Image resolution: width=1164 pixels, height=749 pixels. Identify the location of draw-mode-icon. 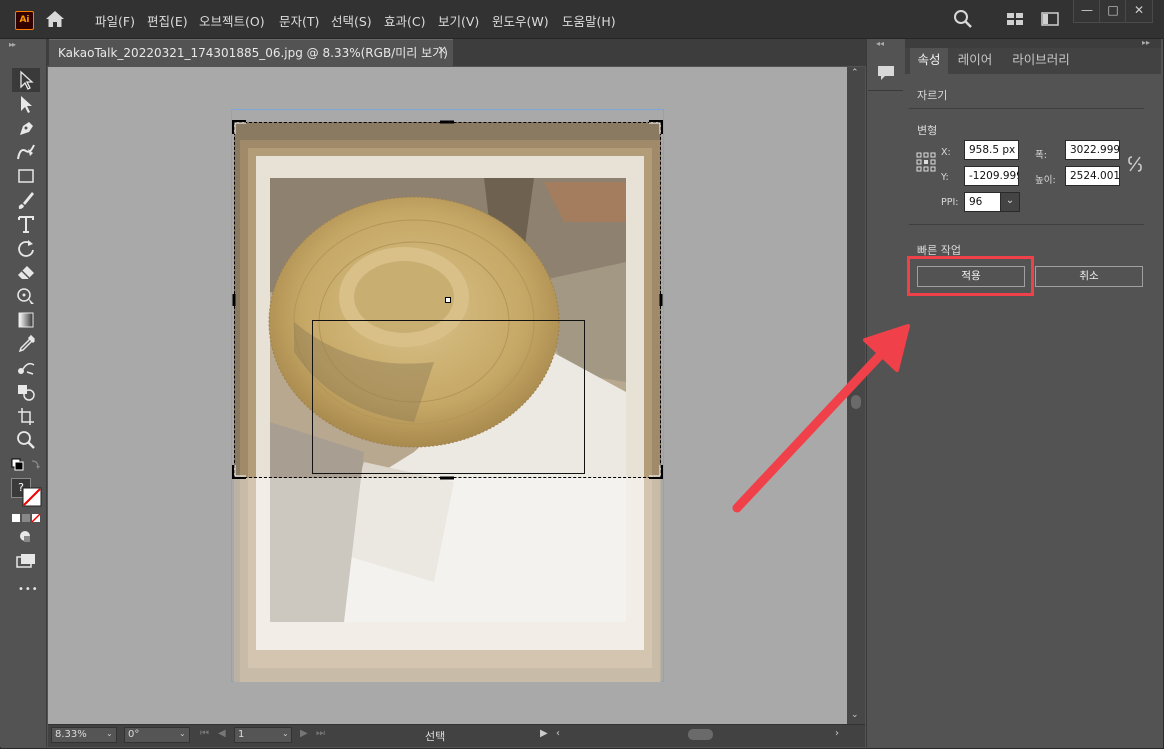
(26, 537).